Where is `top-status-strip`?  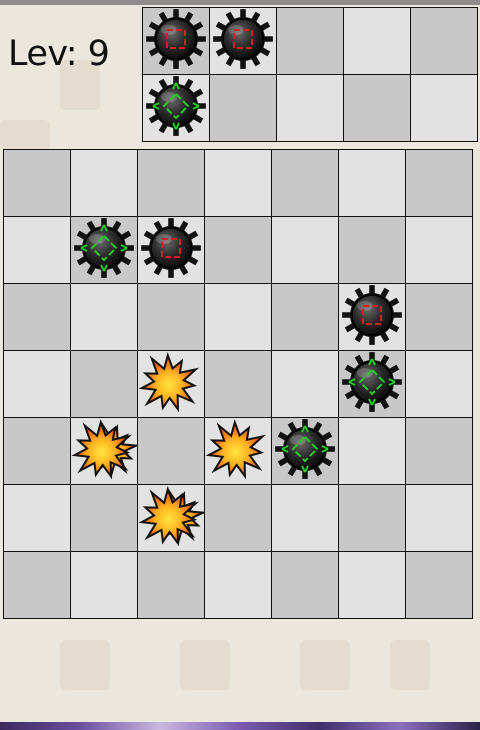 top-status-strip is located at coordinates (240, 2).